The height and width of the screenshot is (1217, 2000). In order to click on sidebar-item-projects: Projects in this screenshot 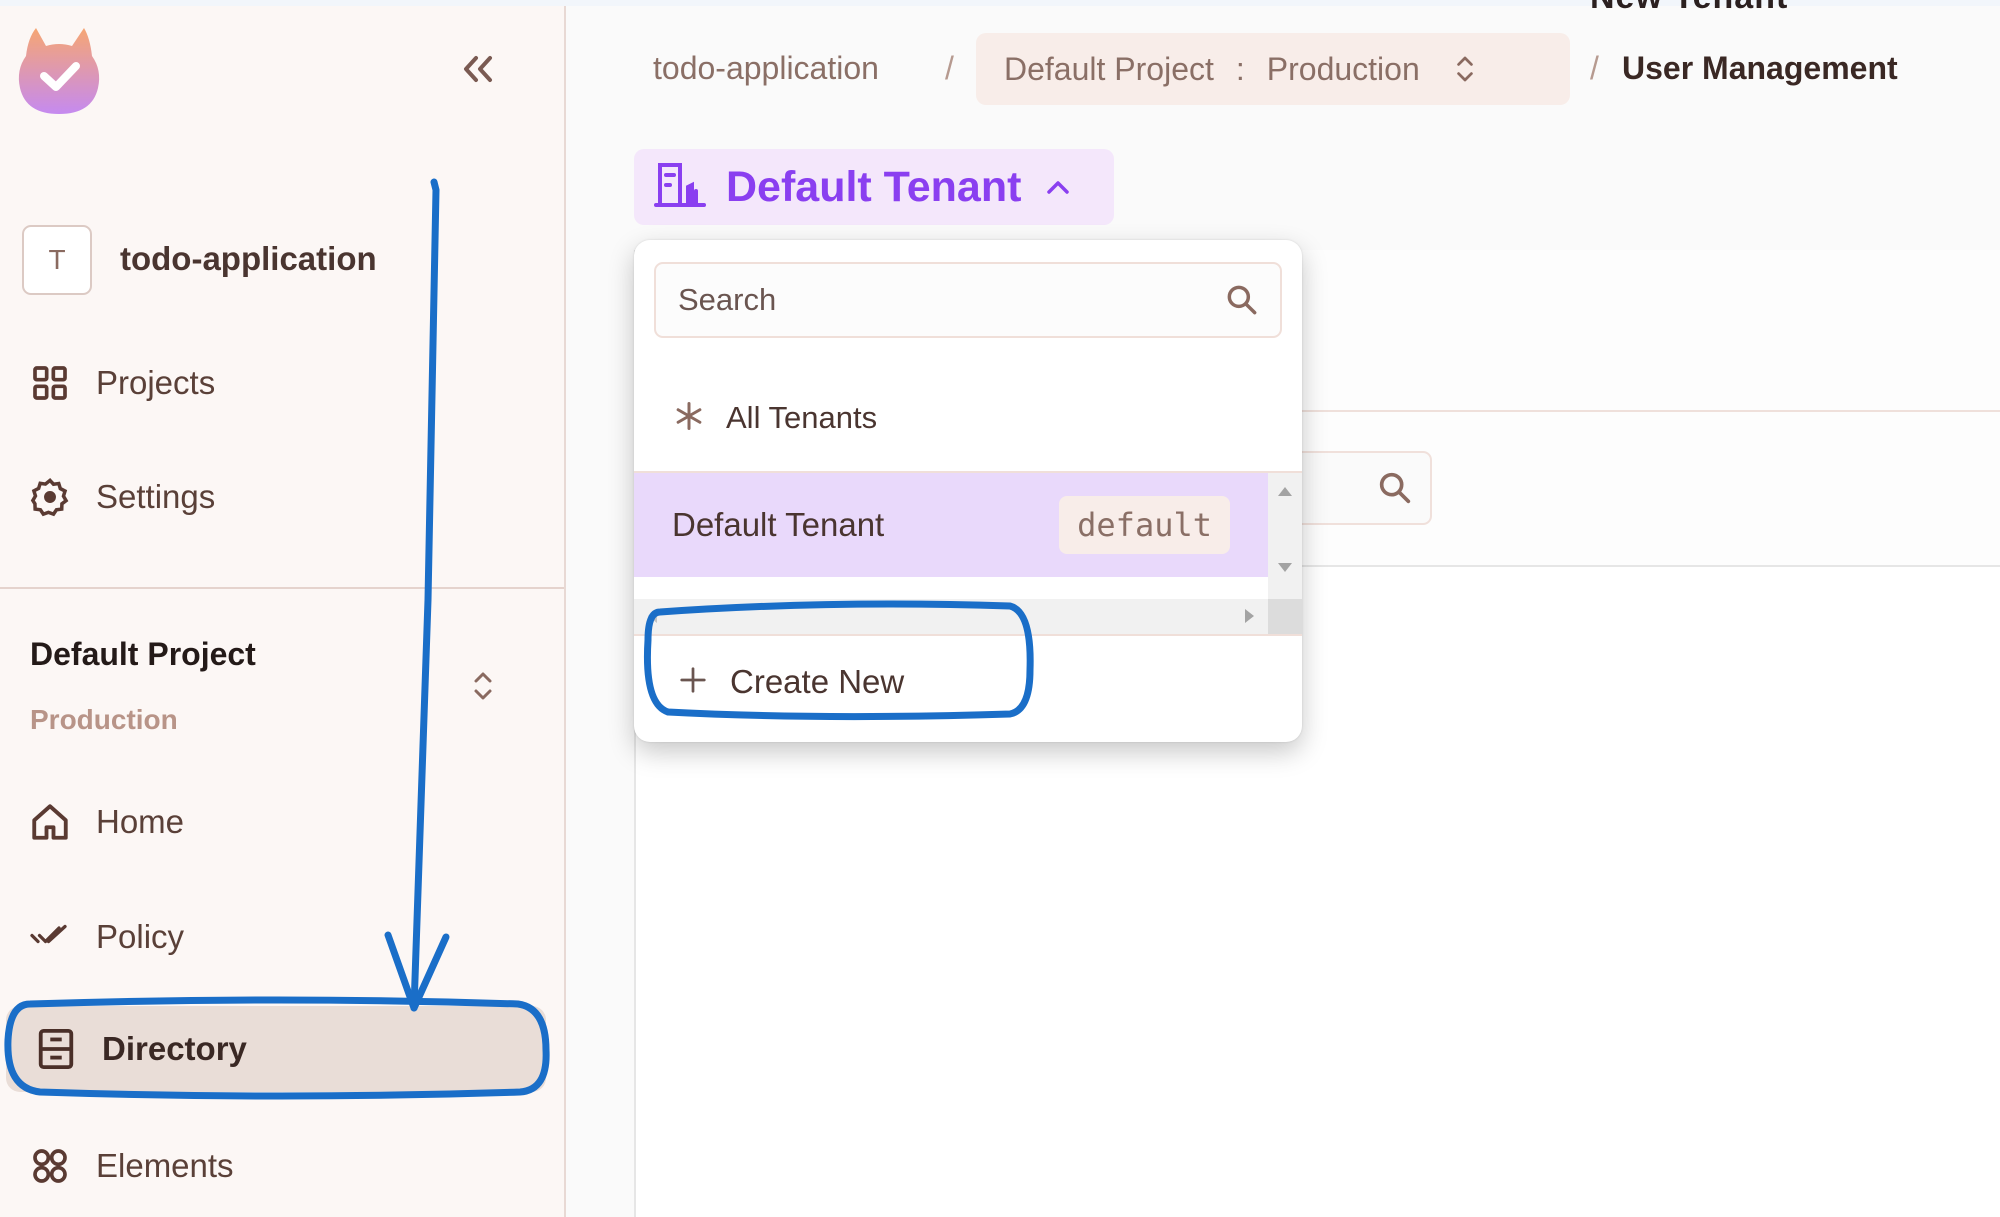, I will do `click(272, 383)`.